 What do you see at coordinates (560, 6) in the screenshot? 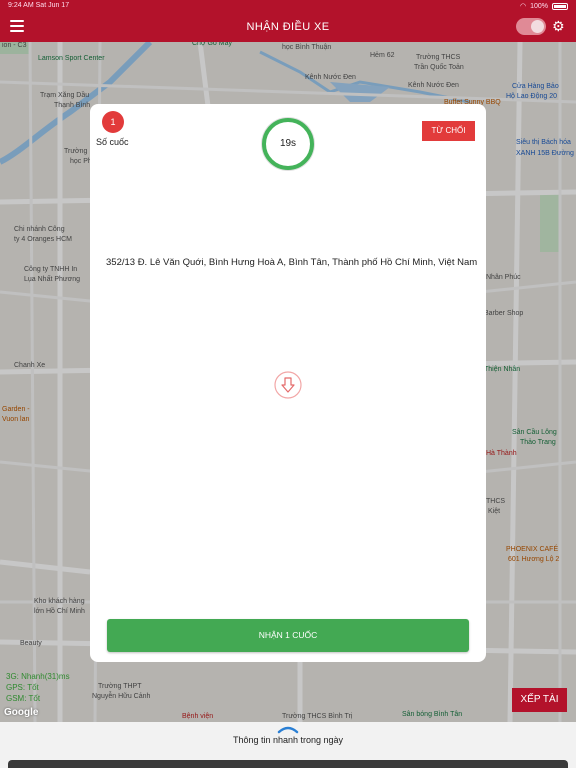
I see `battery-icon` at bounding box center [560, 6].